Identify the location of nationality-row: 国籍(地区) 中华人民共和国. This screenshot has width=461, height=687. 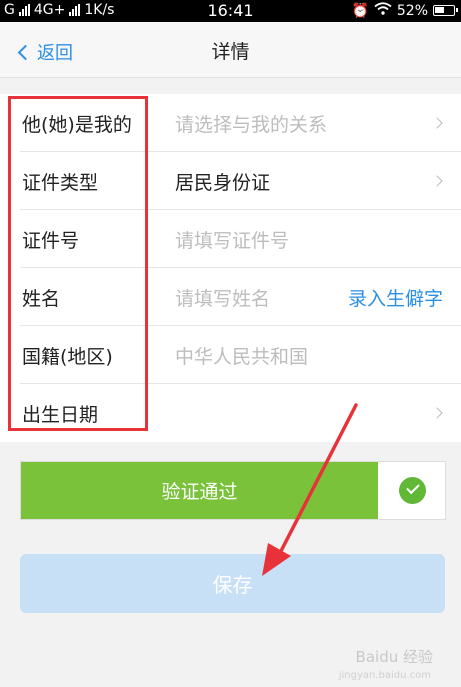
(230, 355).